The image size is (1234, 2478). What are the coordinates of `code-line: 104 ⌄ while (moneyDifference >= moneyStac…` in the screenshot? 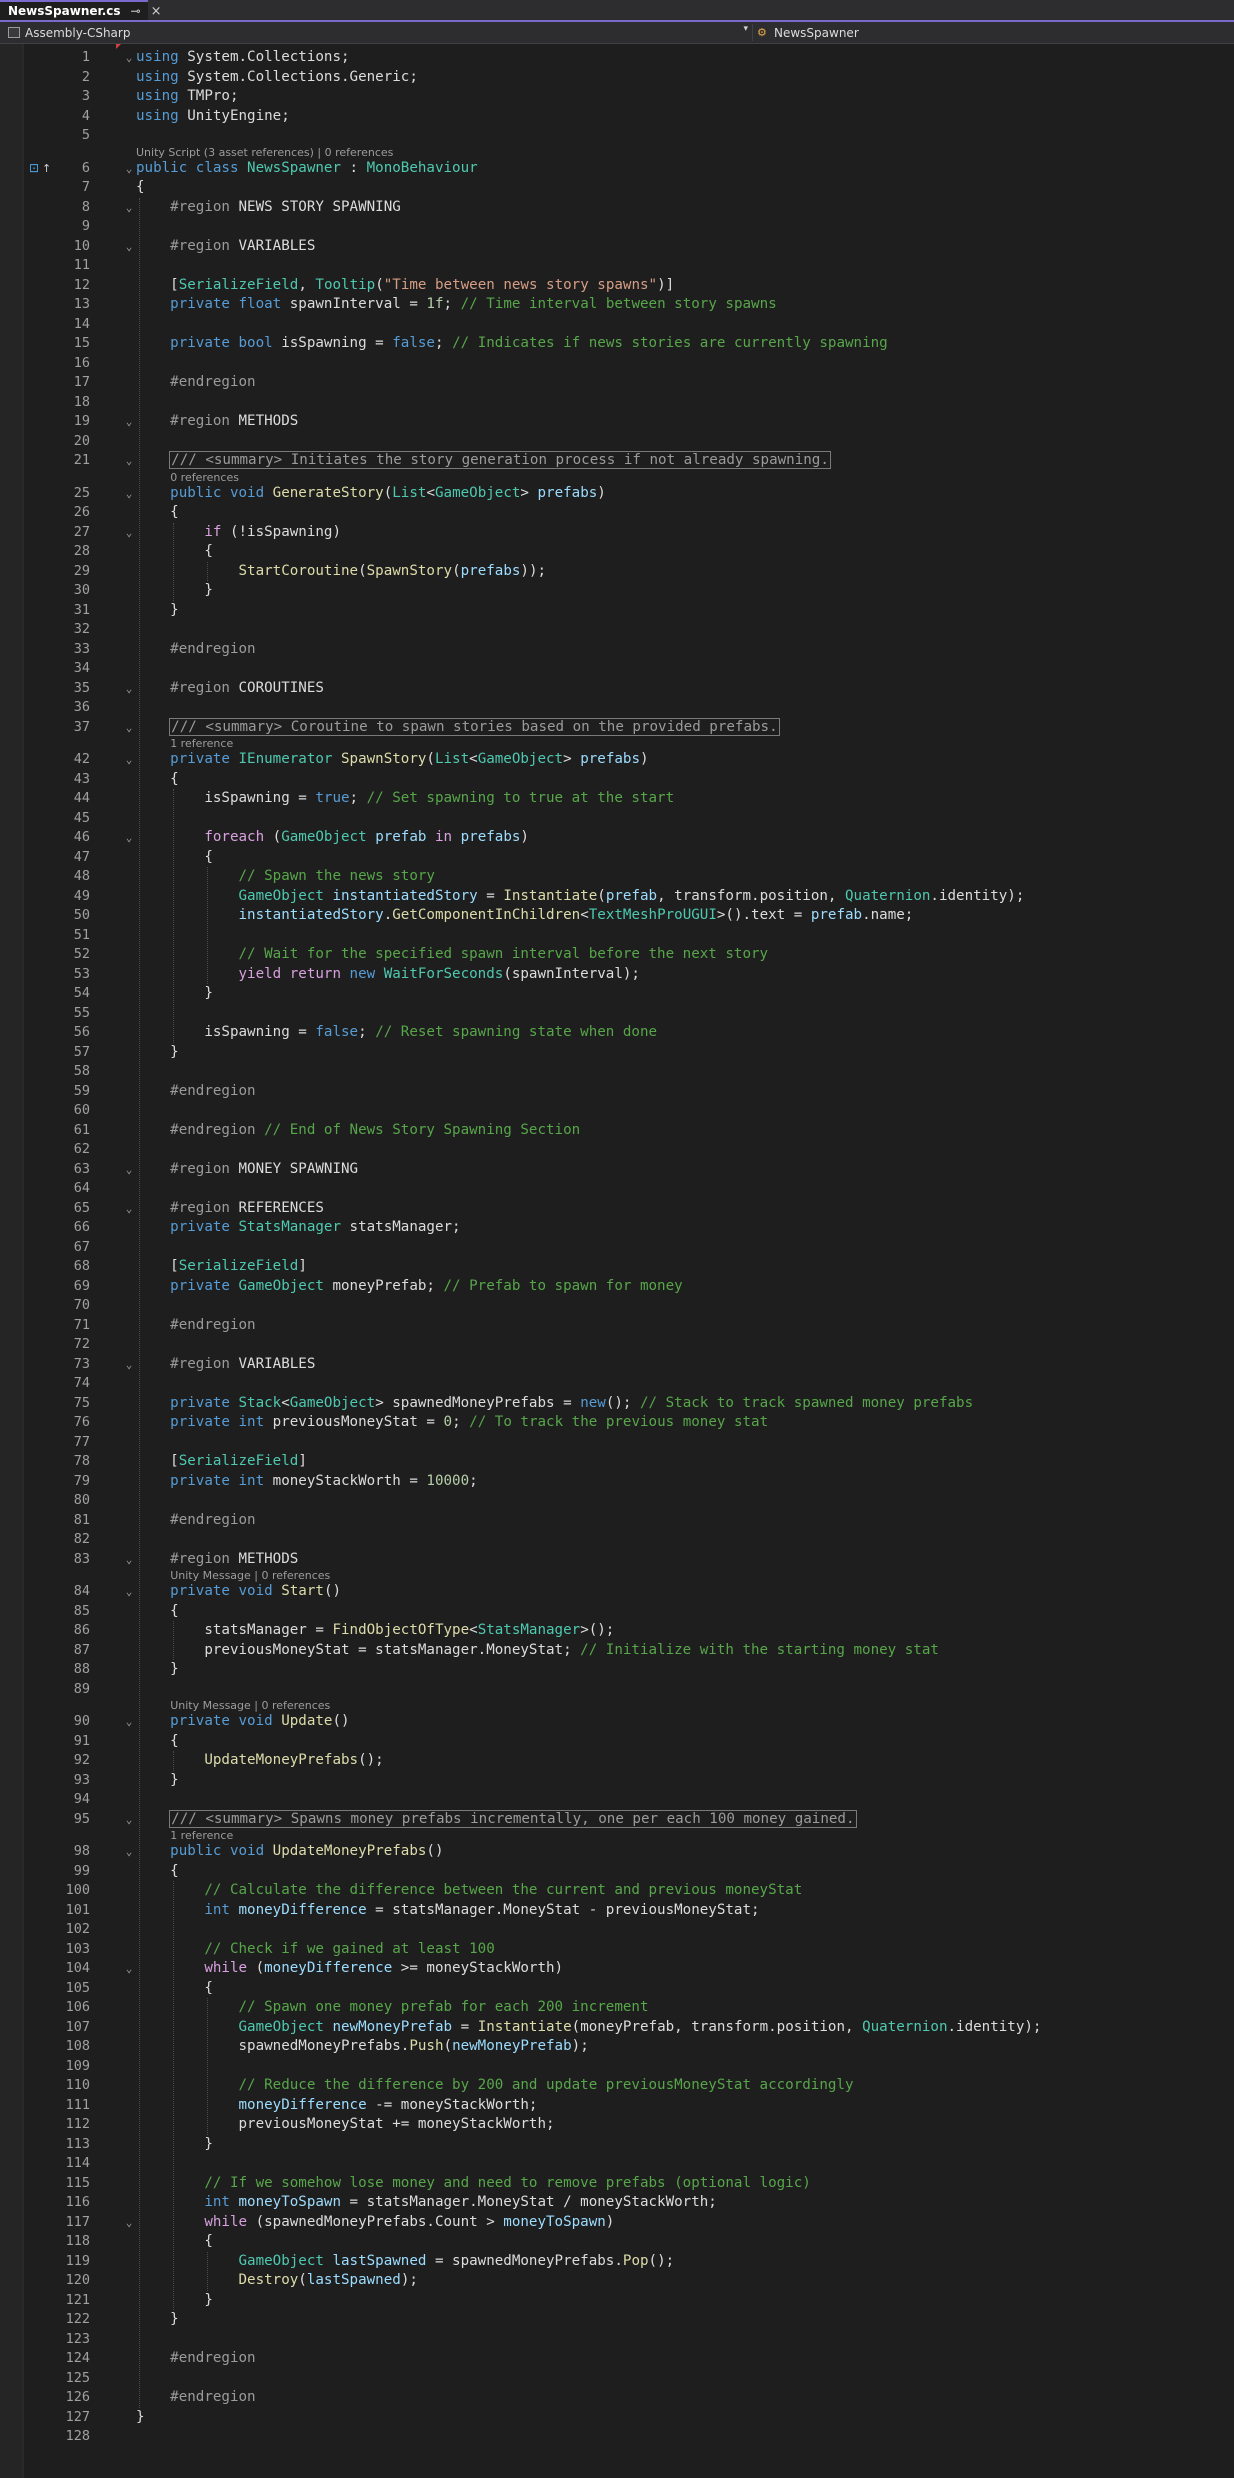 It's located at (617, 1969).